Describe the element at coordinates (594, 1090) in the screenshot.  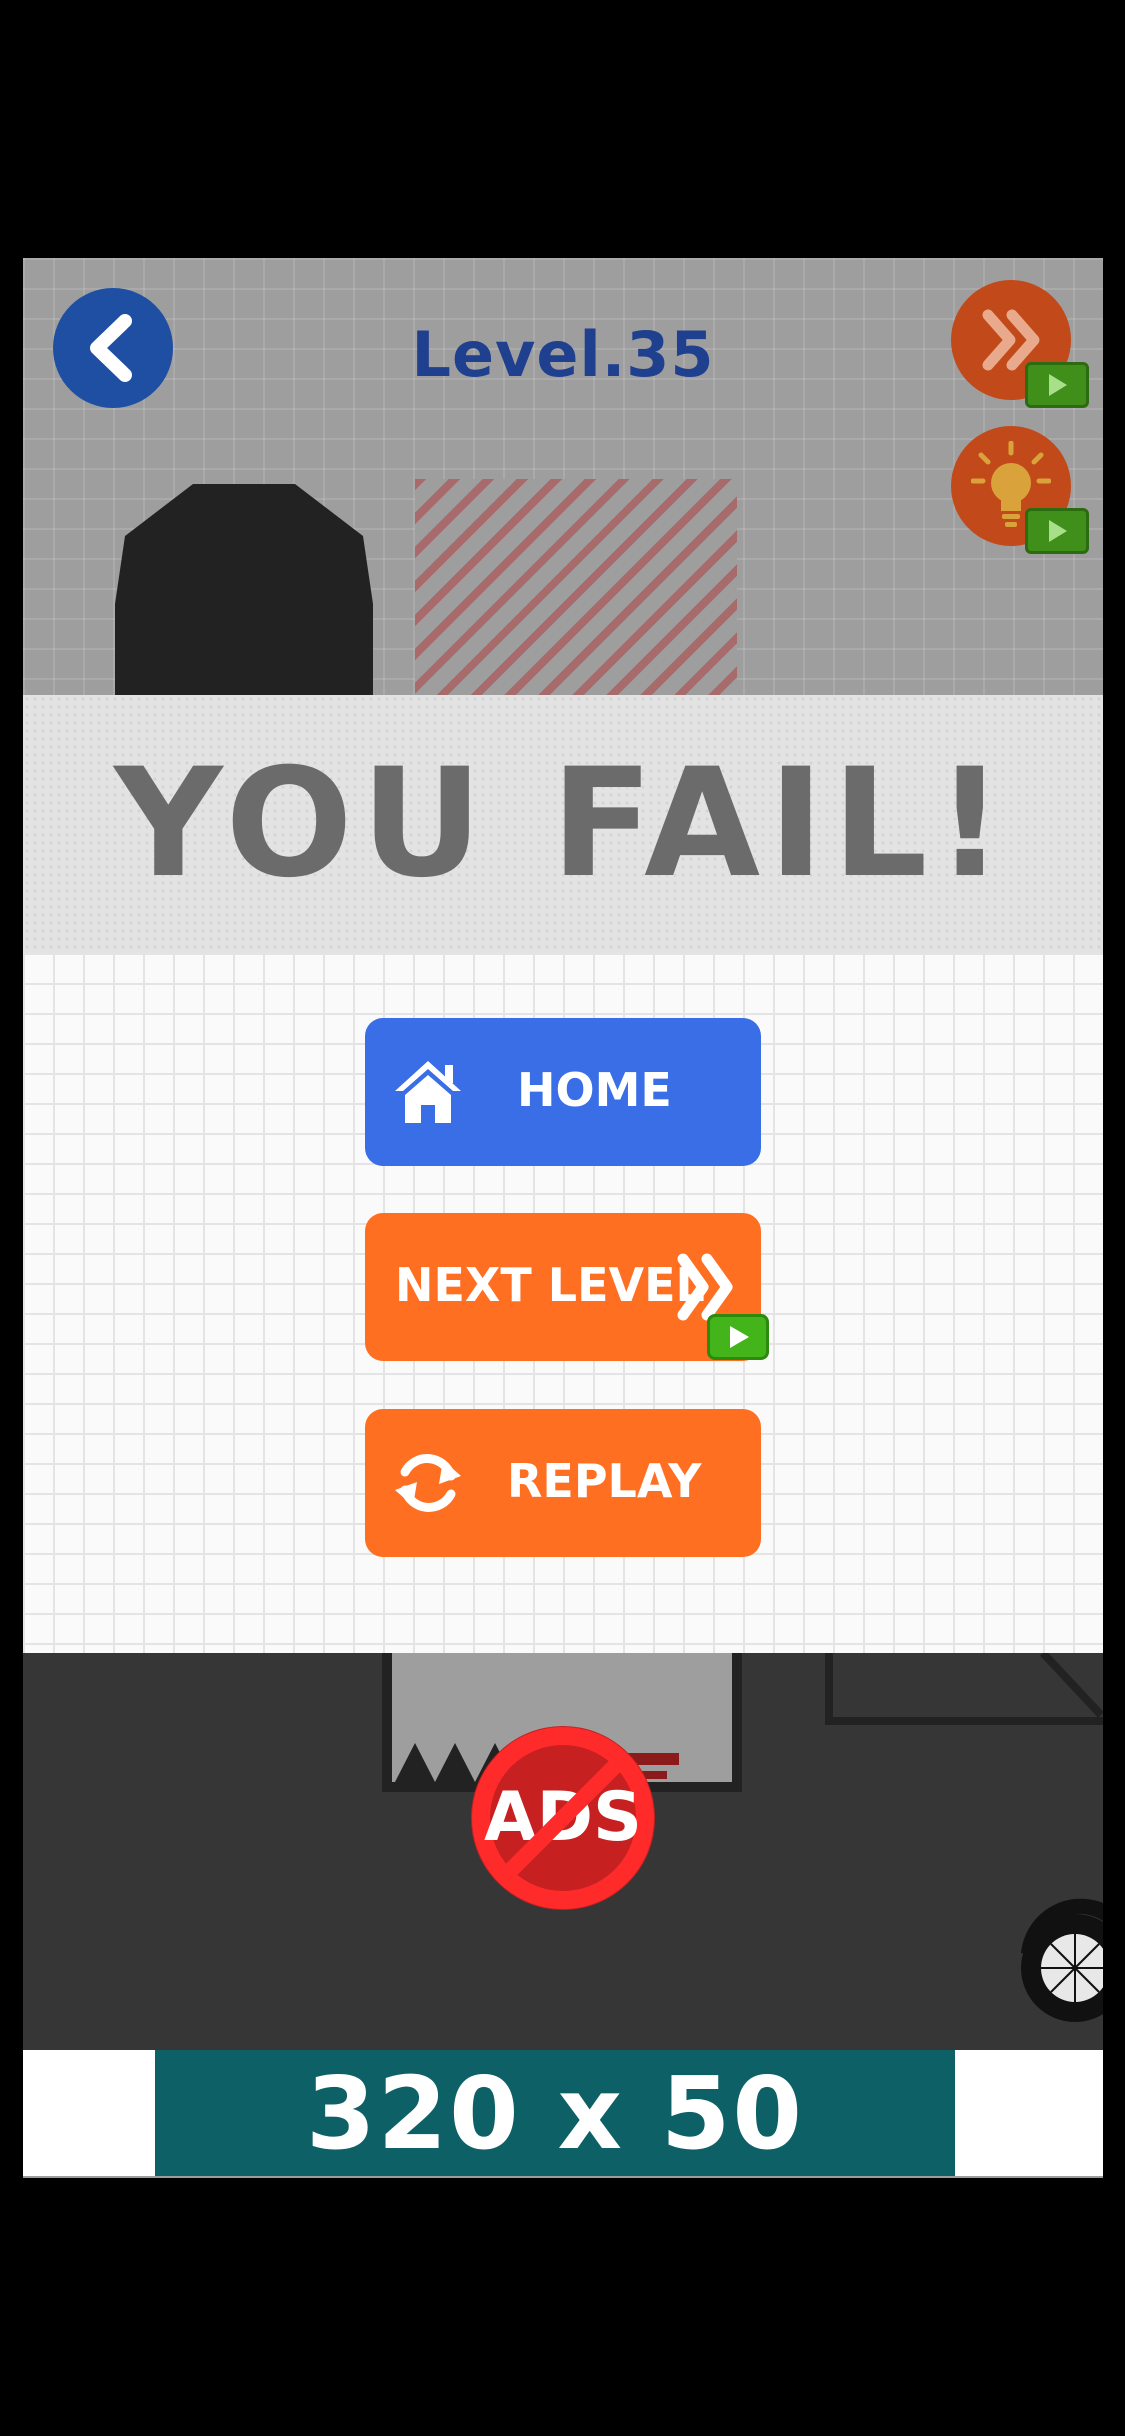
I see `home-button-label: HOME` at that location.